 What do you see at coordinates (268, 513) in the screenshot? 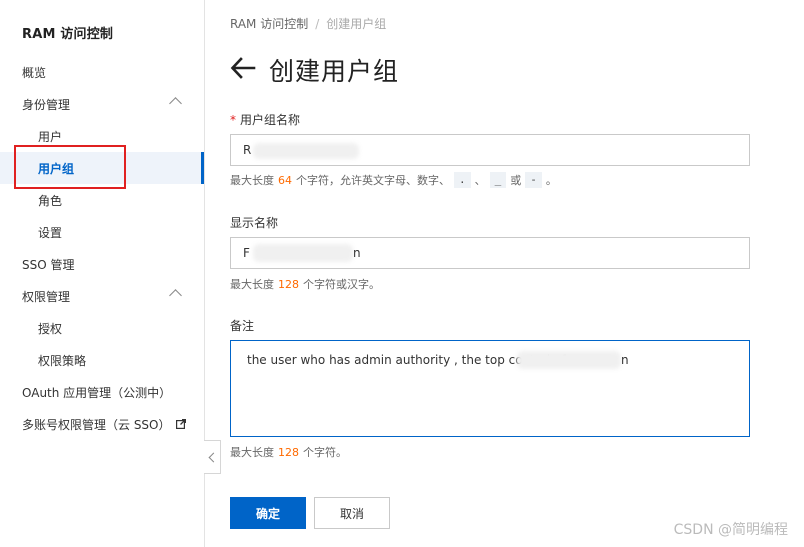
I see `confirm-button: 确定` at bounding box center [268, 513].